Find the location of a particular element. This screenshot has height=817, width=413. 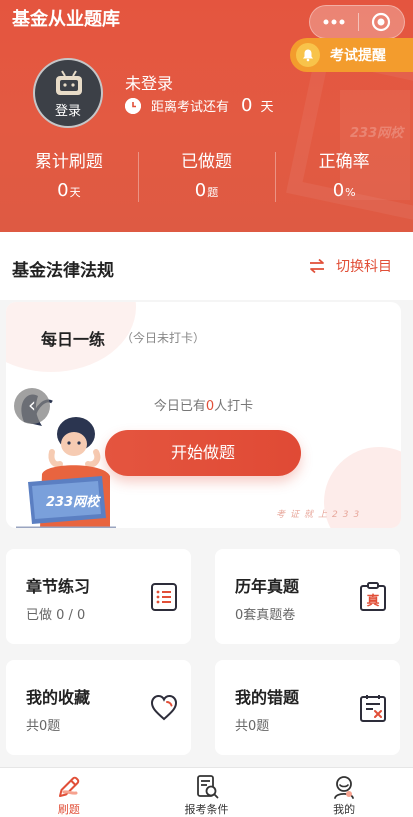

bottom-tab-bar: 刷题 报考条件 我的 is located at coordinates (206, 792).